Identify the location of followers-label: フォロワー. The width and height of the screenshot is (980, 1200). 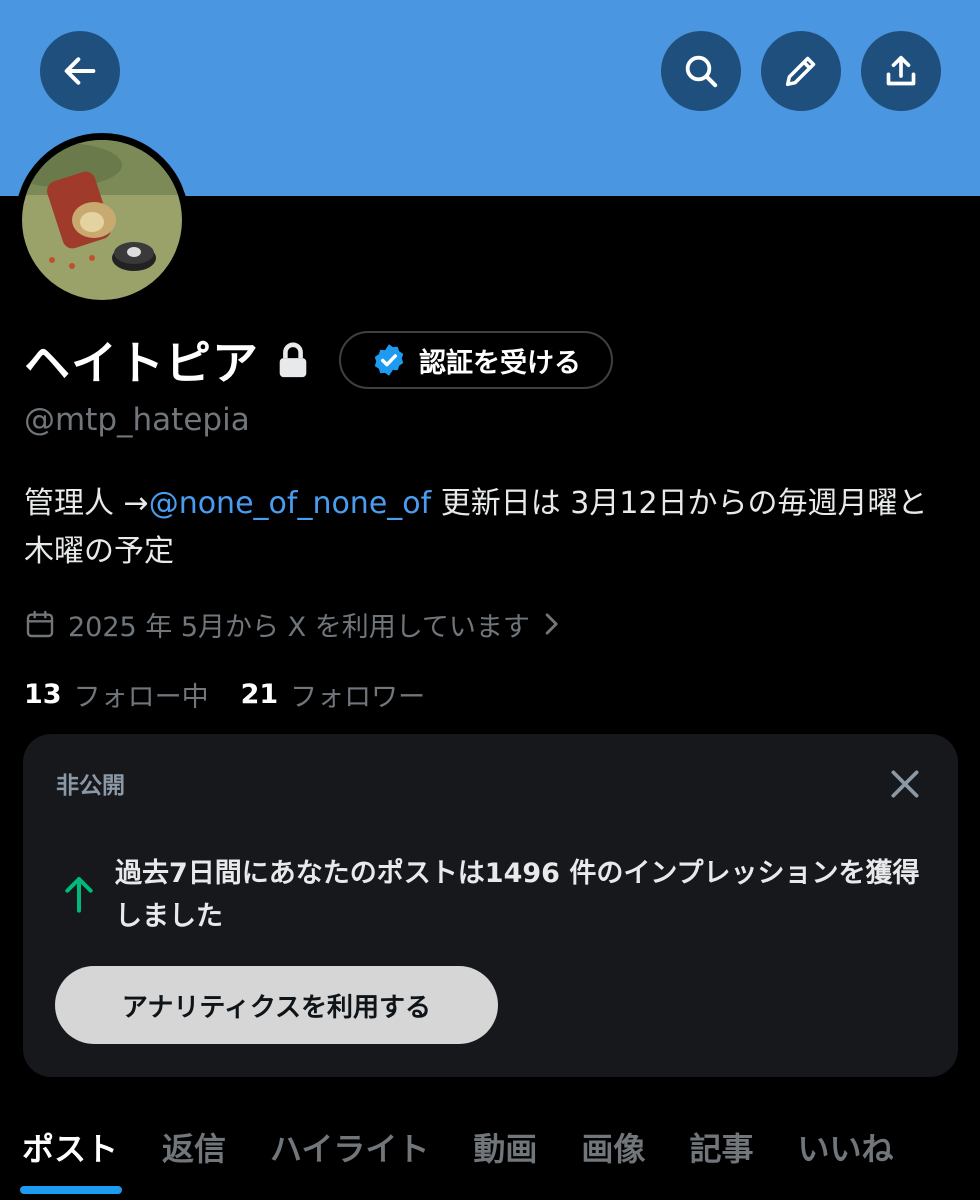
(357, 694).